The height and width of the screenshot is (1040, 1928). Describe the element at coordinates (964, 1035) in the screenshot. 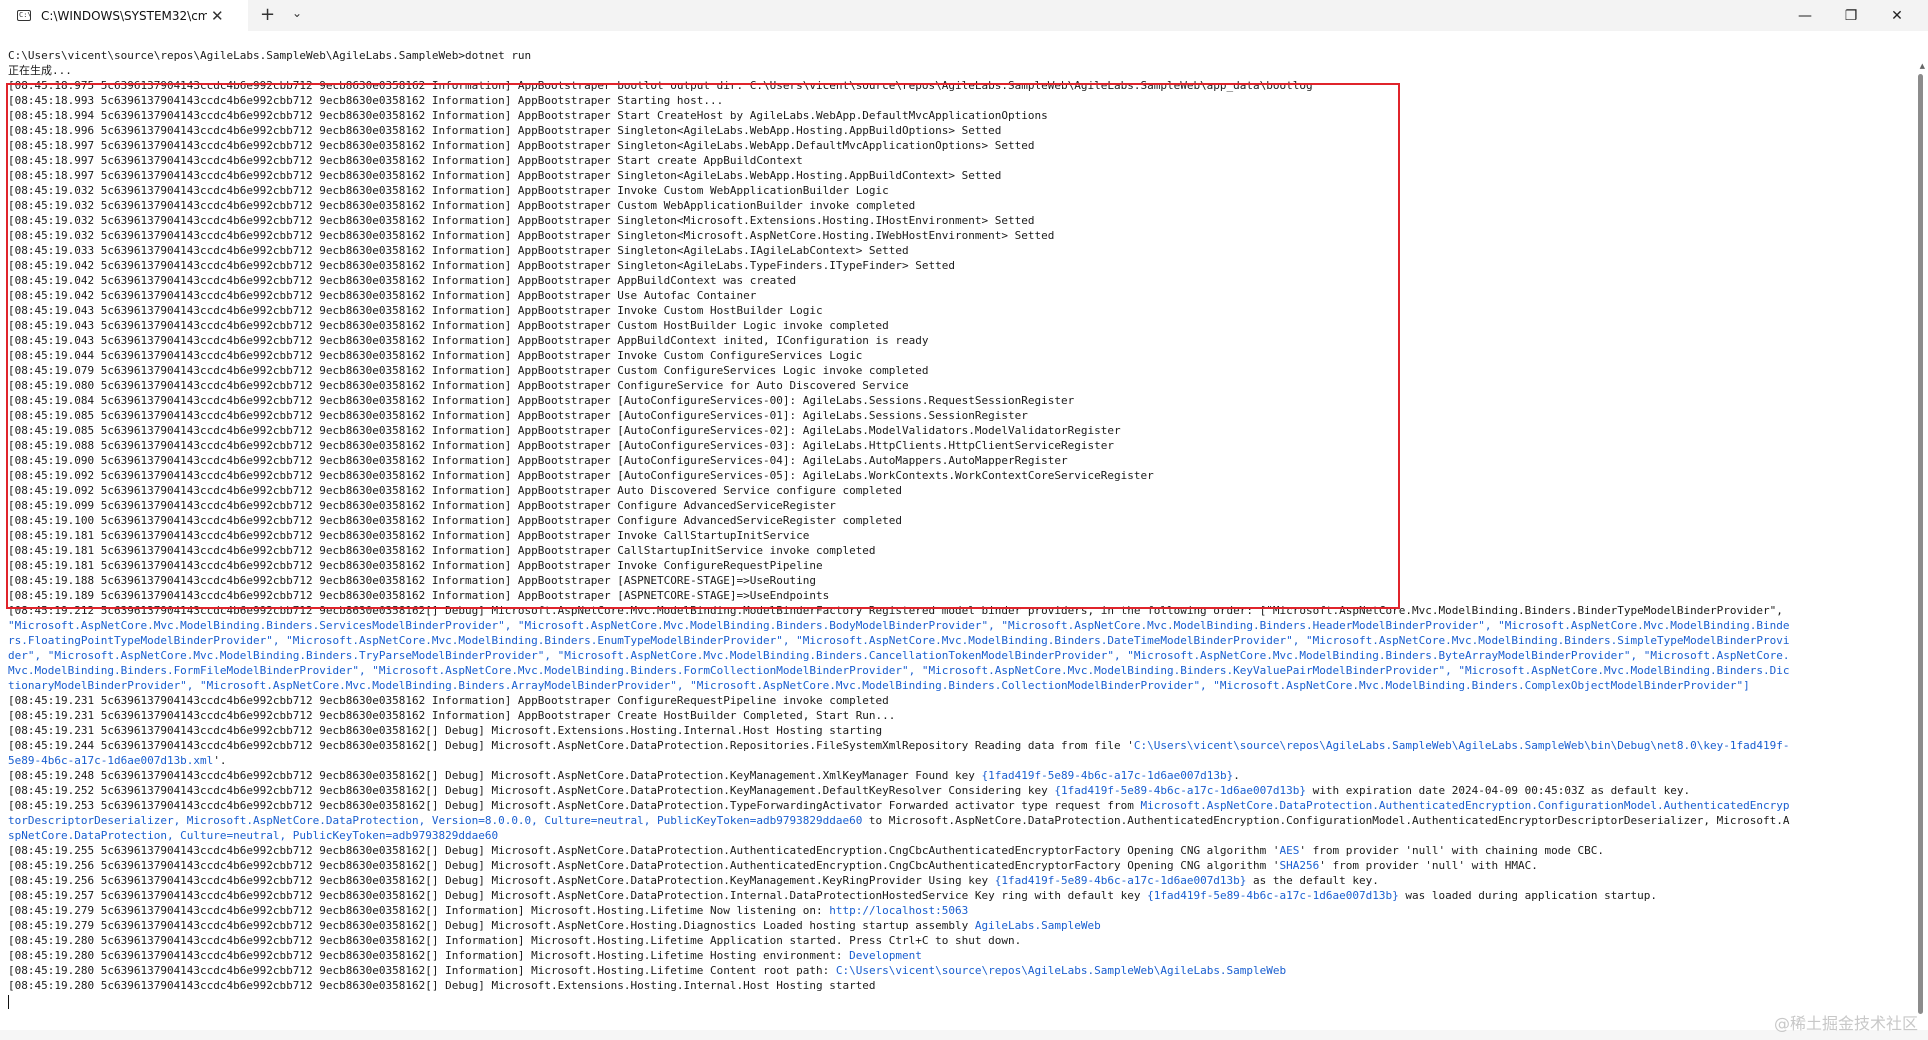

I see `bottom-border` at that location.